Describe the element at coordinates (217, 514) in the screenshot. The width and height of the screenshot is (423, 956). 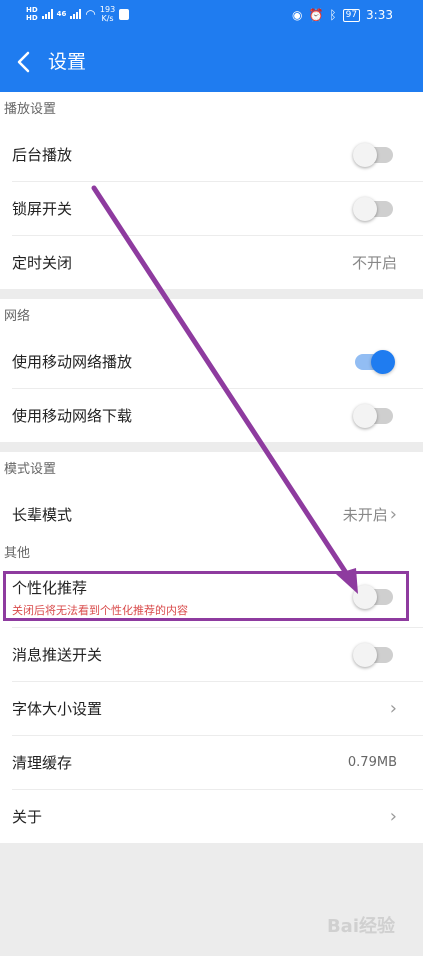
I see `row-elder-mode: 长辈模式 未开启 ›` at that location.